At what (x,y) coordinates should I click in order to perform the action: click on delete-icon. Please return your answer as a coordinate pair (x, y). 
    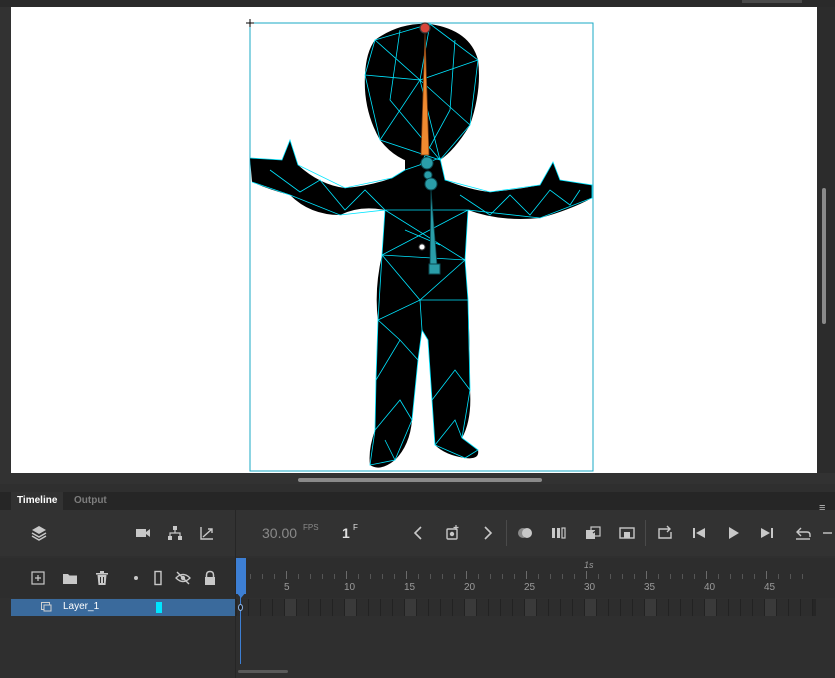
    Looking at the image, I should click on (102, 578).